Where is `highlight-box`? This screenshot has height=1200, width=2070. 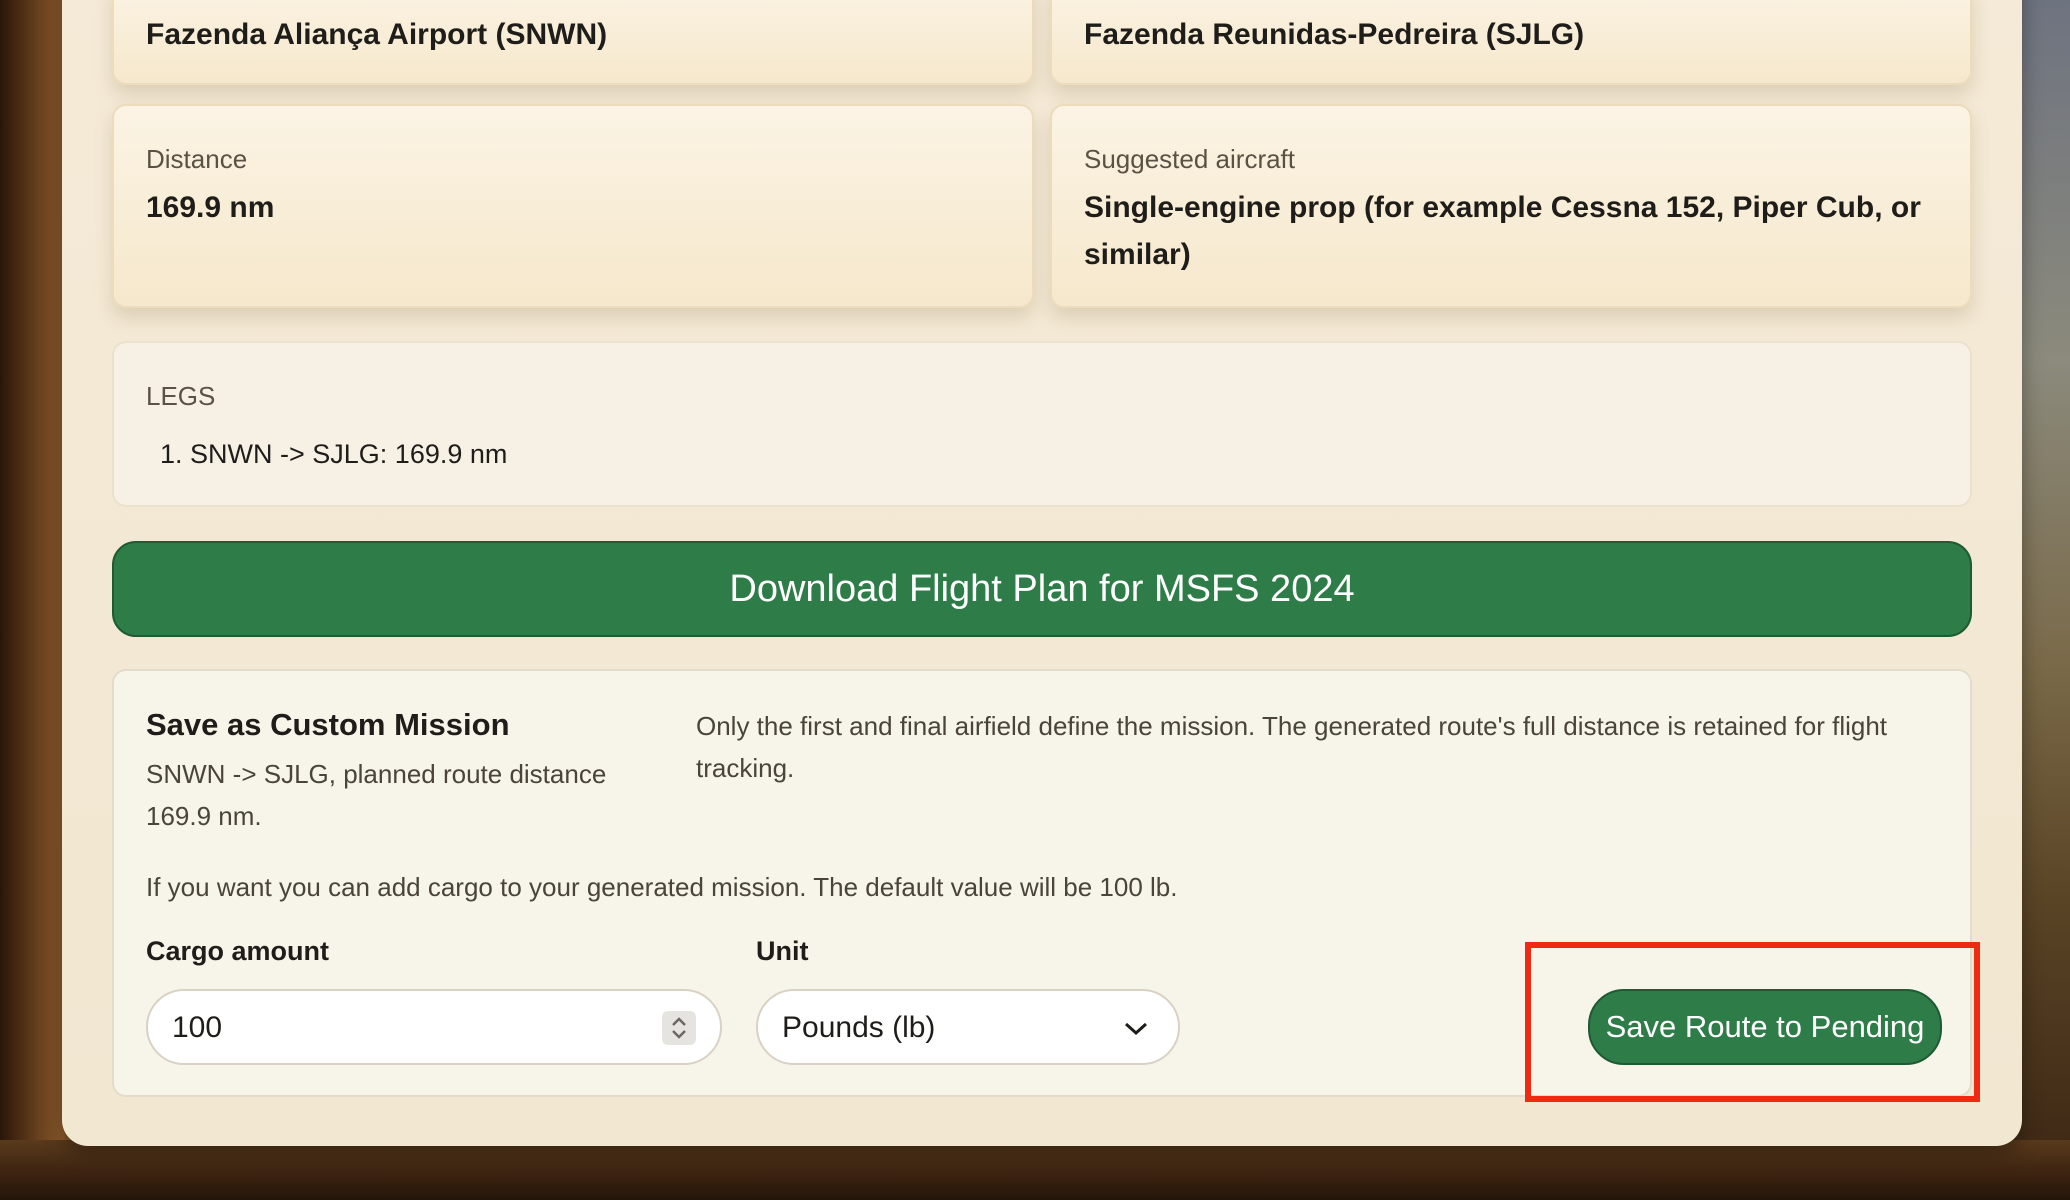
highlight-box is located at coordinates (1752, 1022).